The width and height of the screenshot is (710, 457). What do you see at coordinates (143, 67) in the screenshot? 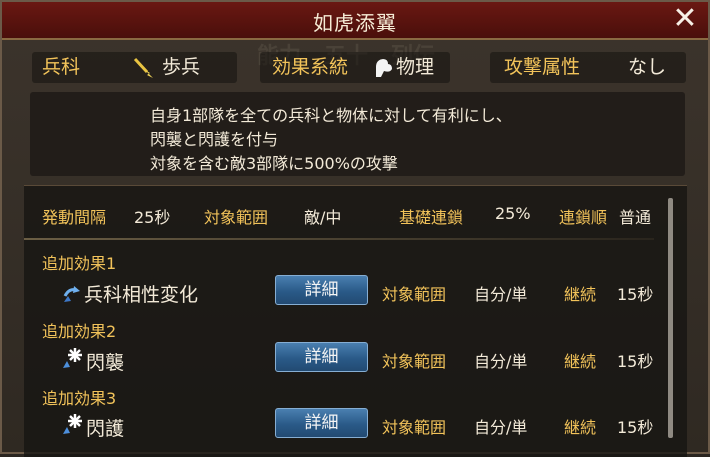
I see `spear-icon` at bounding box center [143, 67].